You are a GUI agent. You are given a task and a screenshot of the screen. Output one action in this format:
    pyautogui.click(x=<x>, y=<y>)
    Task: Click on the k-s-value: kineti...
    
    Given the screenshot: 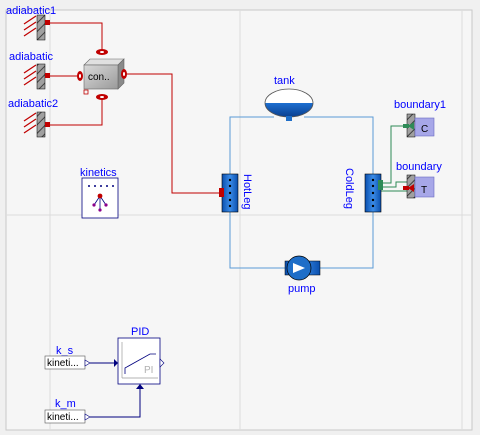 What is the action you would take?
    pyautogui.click(x=63, y=363)
    